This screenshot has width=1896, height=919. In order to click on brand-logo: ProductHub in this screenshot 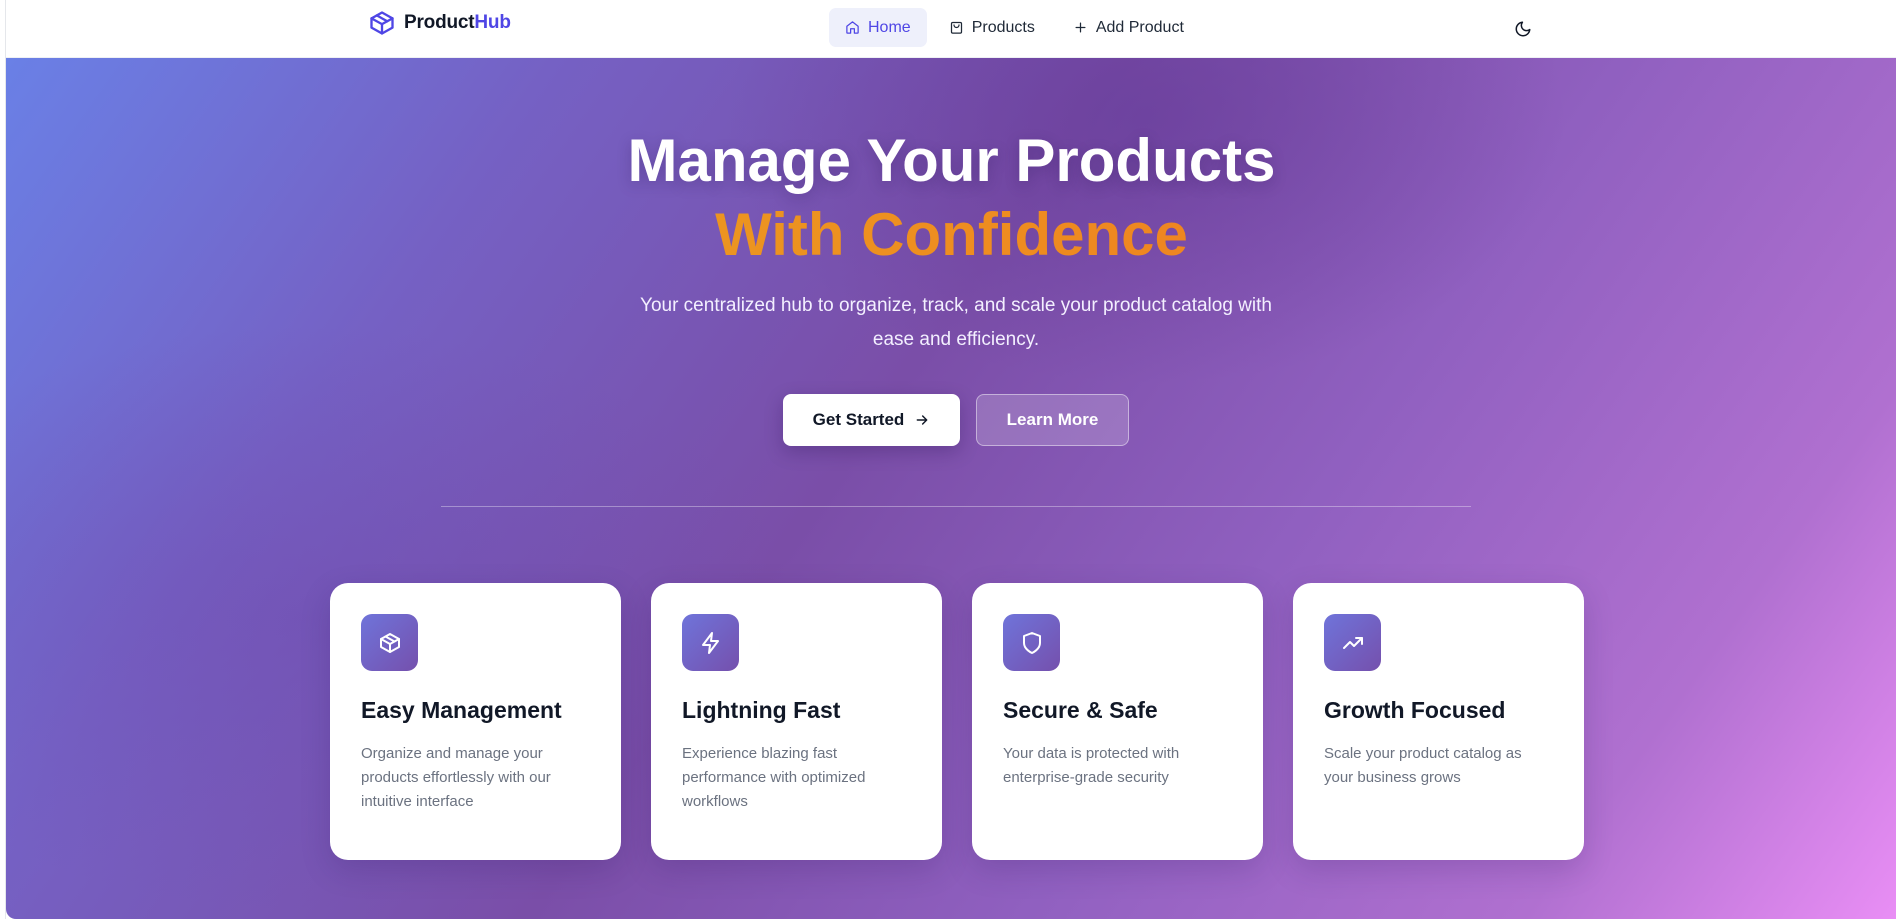, I will do `click(439, 23)`.